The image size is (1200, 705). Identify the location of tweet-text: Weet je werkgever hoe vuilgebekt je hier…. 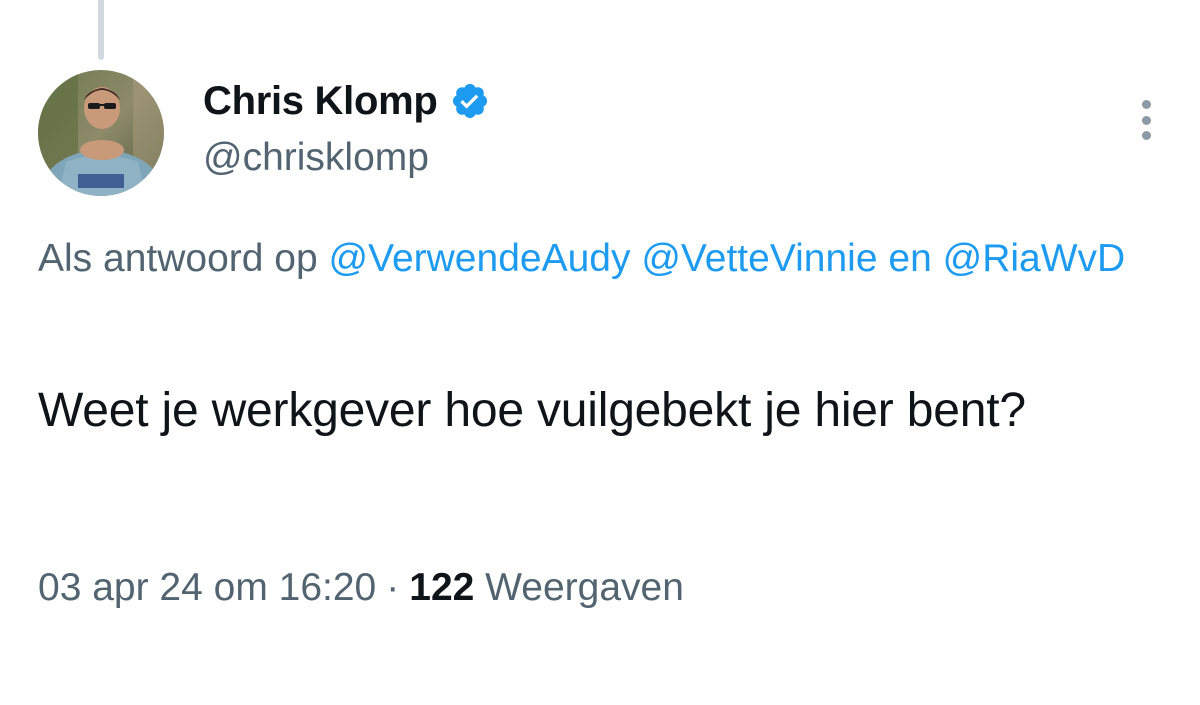
(532, 410).